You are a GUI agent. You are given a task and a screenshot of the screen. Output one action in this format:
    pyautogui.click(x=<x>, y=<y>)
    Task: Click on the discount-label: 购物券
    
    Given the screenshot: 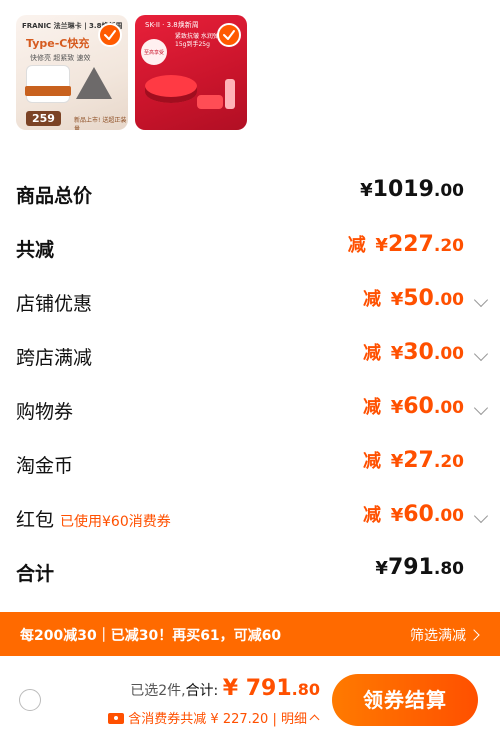 What is the action you would take?
    pyautogui.click(x=45, y=412)
    